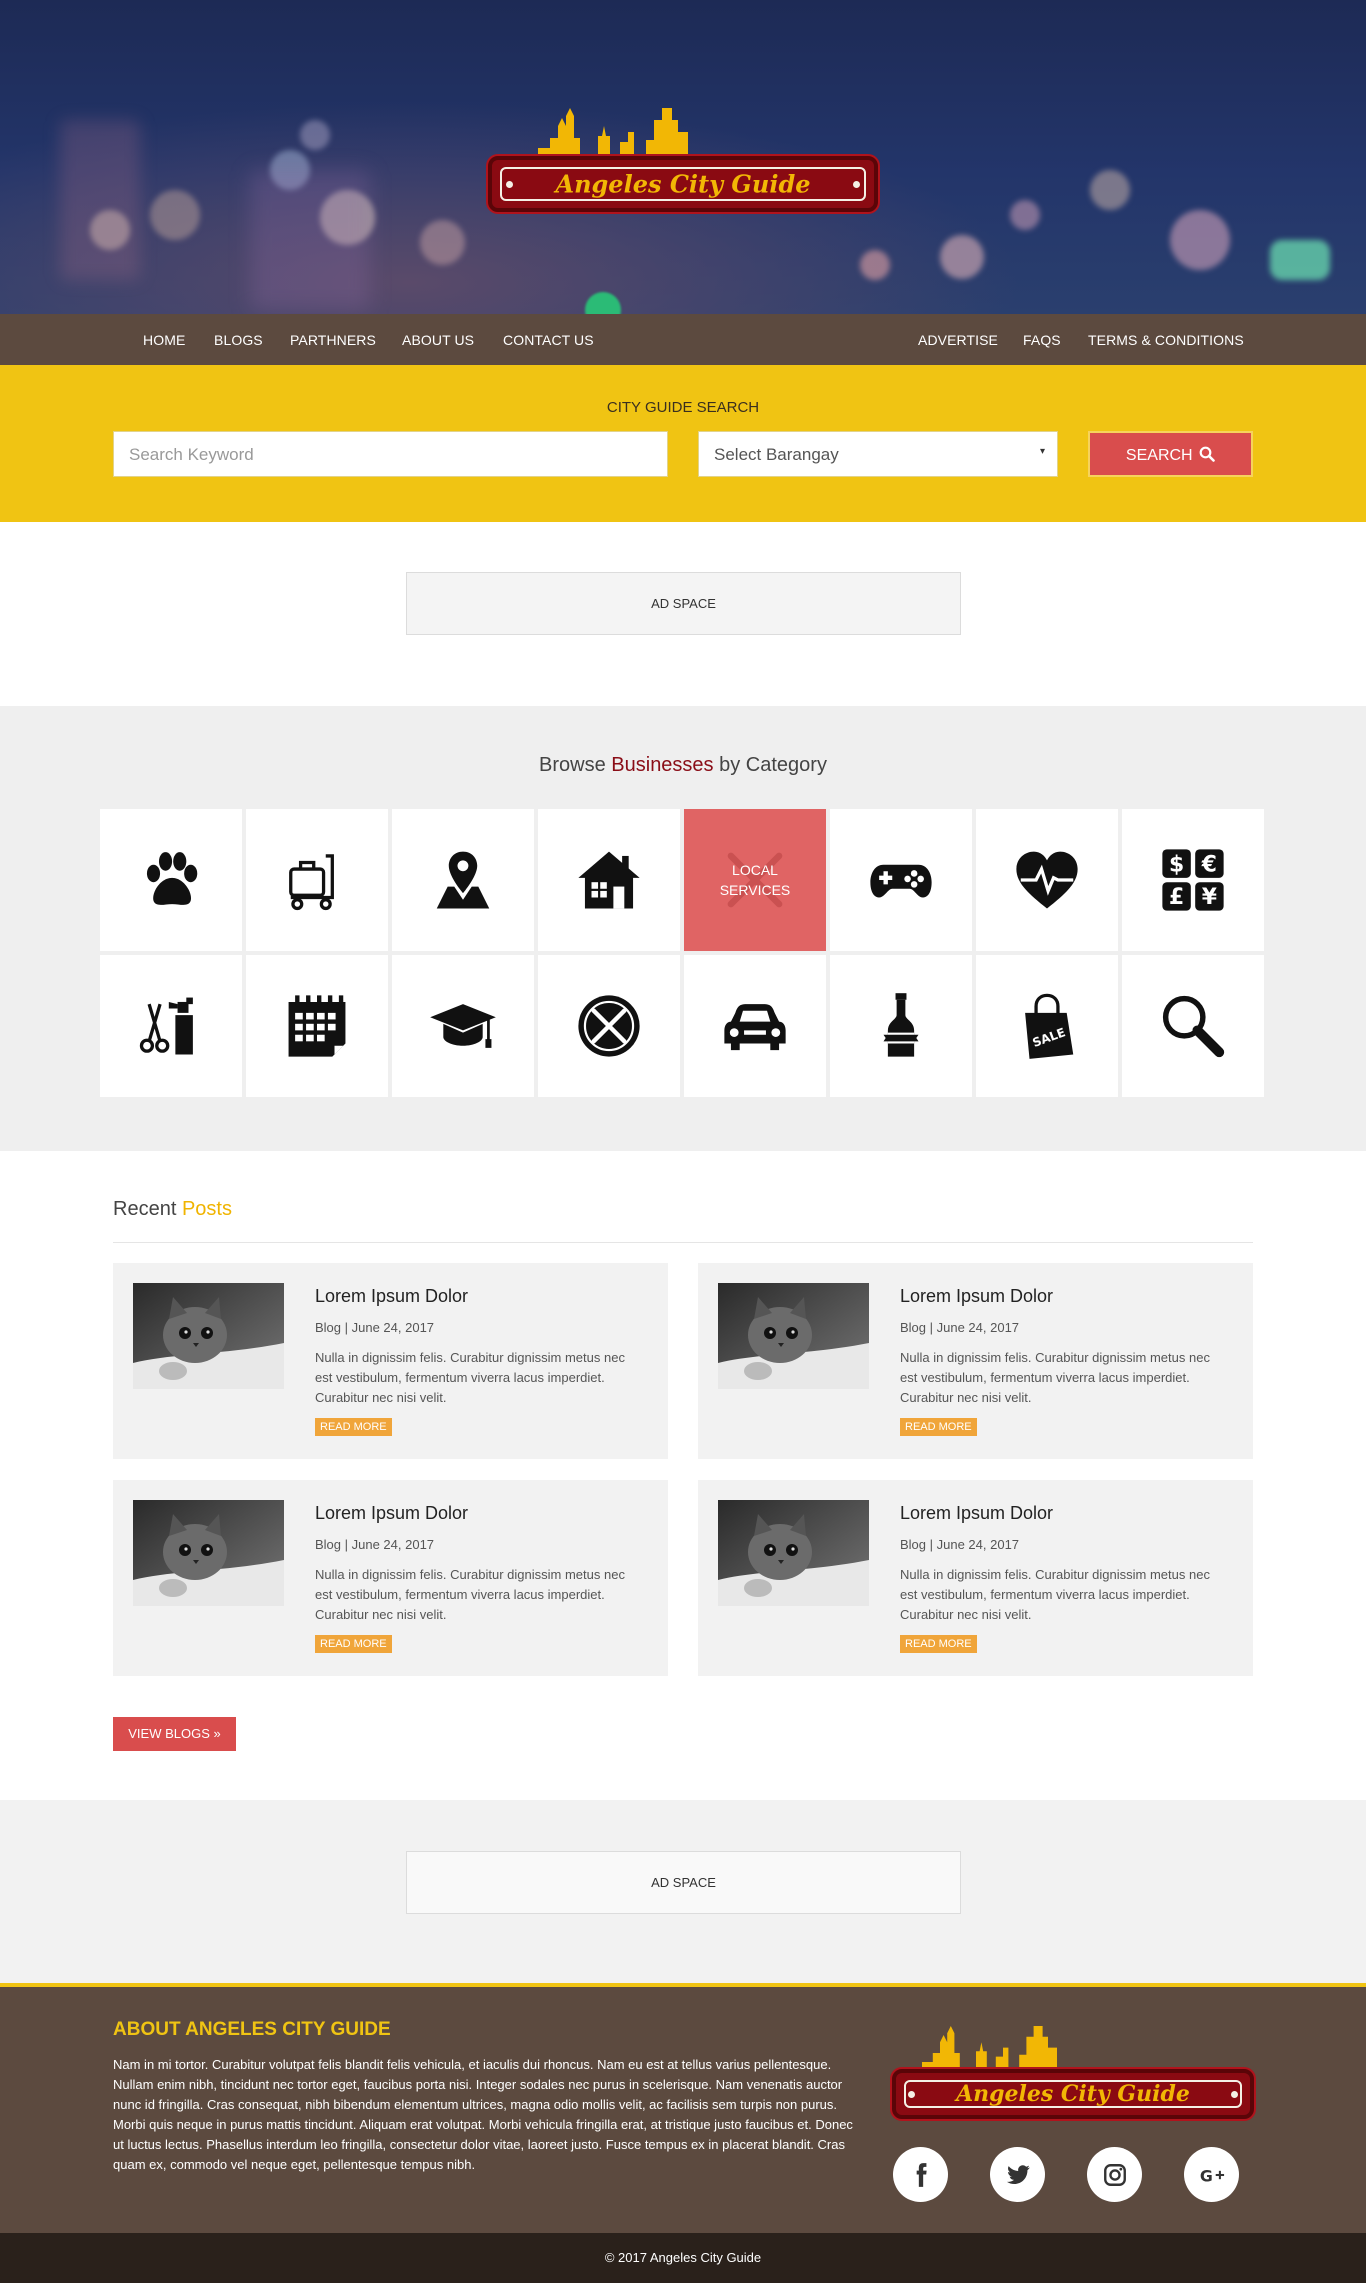 Image resolution: width=1366 pixels, height=2283 pixels. What do you see at coordinates (174, 1734) in the screenshot?
I see `view-blogs-button: VIEW BLOGS »` at bounding box center [174, 1734].